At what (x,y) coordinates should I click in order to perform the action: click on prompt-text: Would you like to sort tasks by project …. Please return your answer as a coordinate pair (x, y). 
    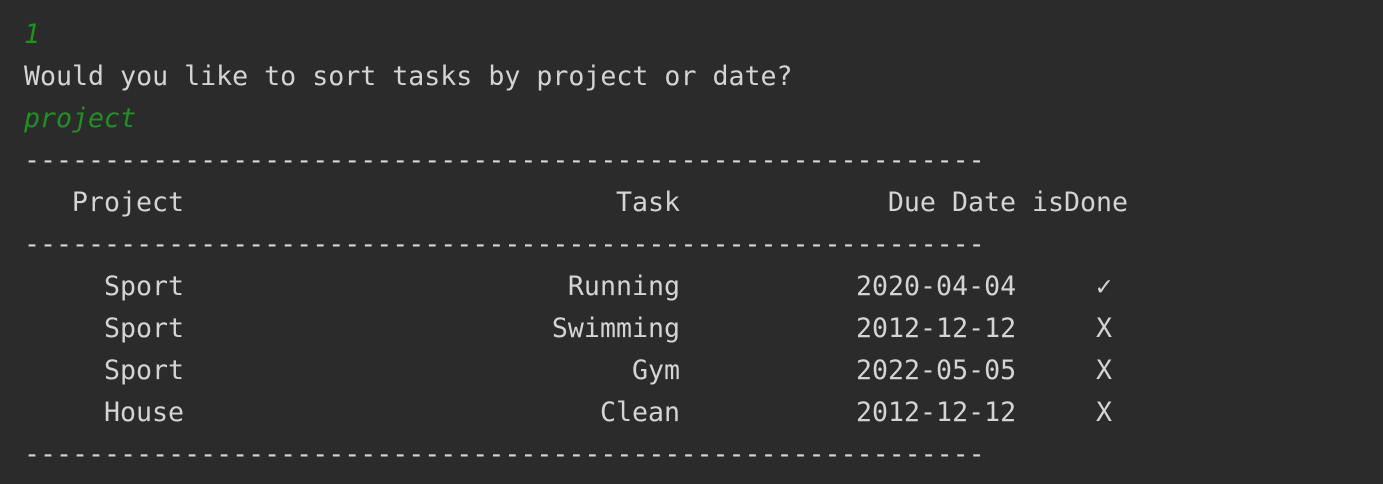
    Looking at the image, I should click on (408, 76).